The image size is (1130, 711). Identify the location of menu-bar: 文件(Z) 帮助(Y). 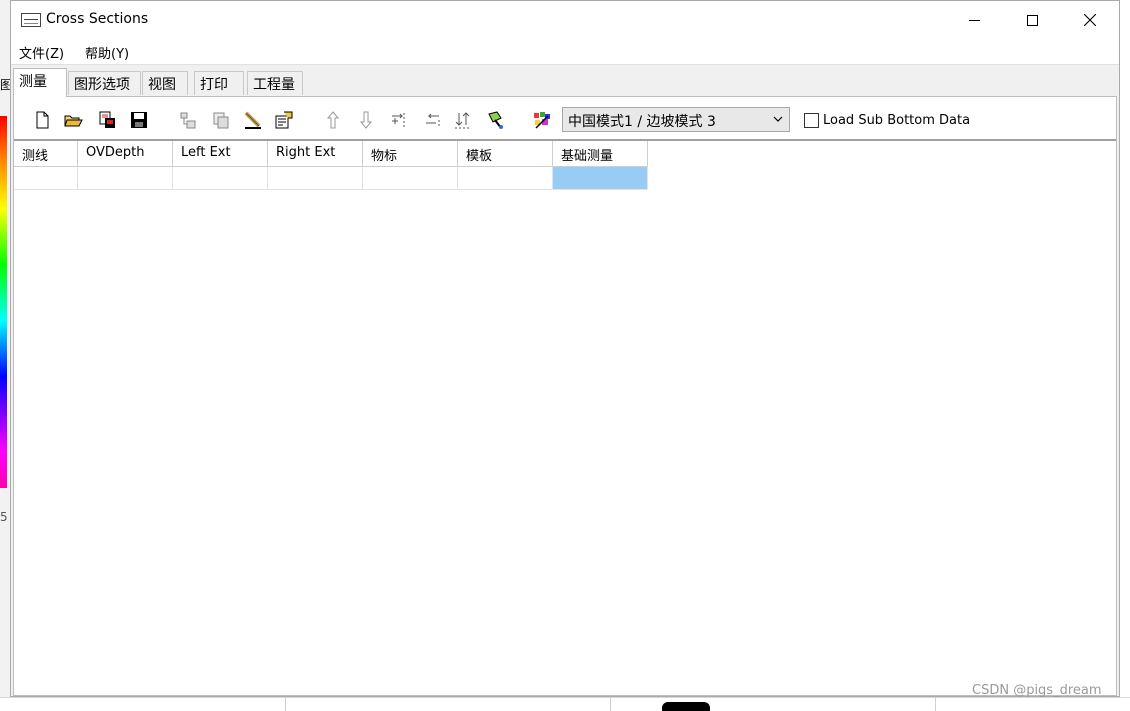
(565, 52).